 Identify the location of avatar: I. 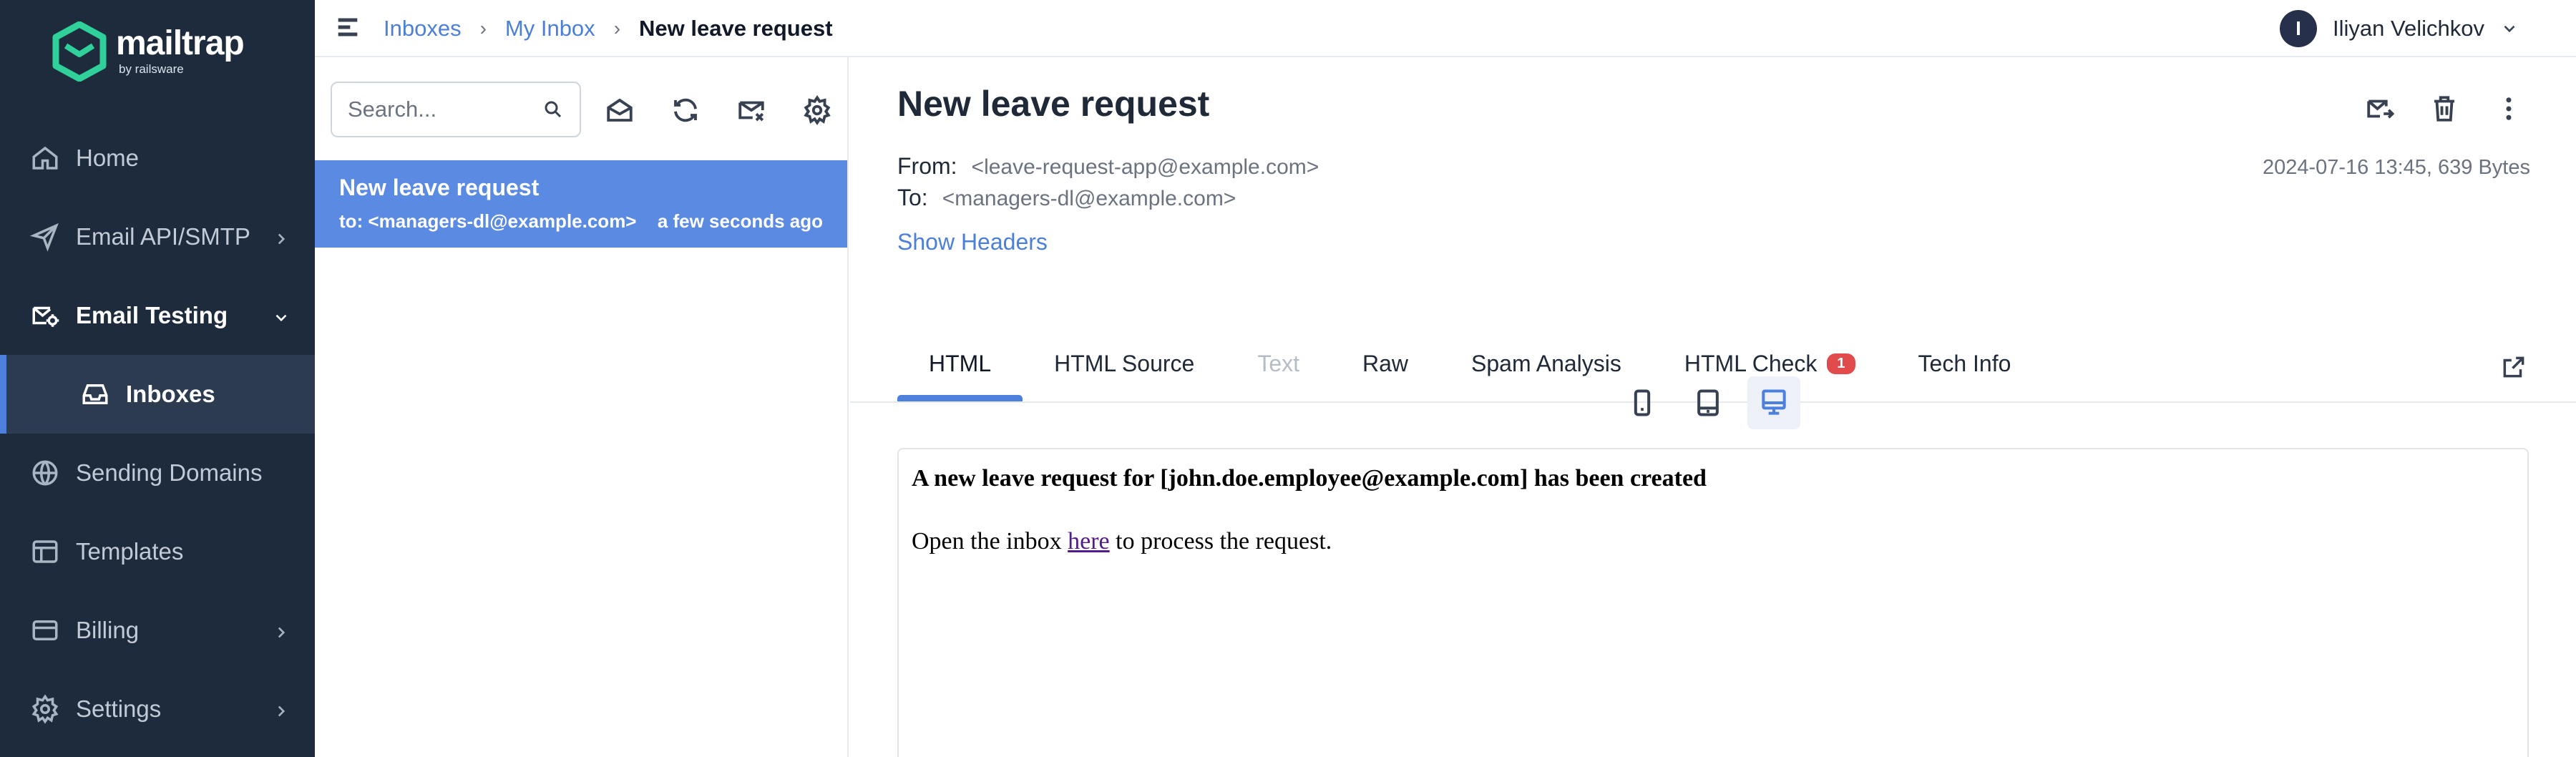
(2299, 28).